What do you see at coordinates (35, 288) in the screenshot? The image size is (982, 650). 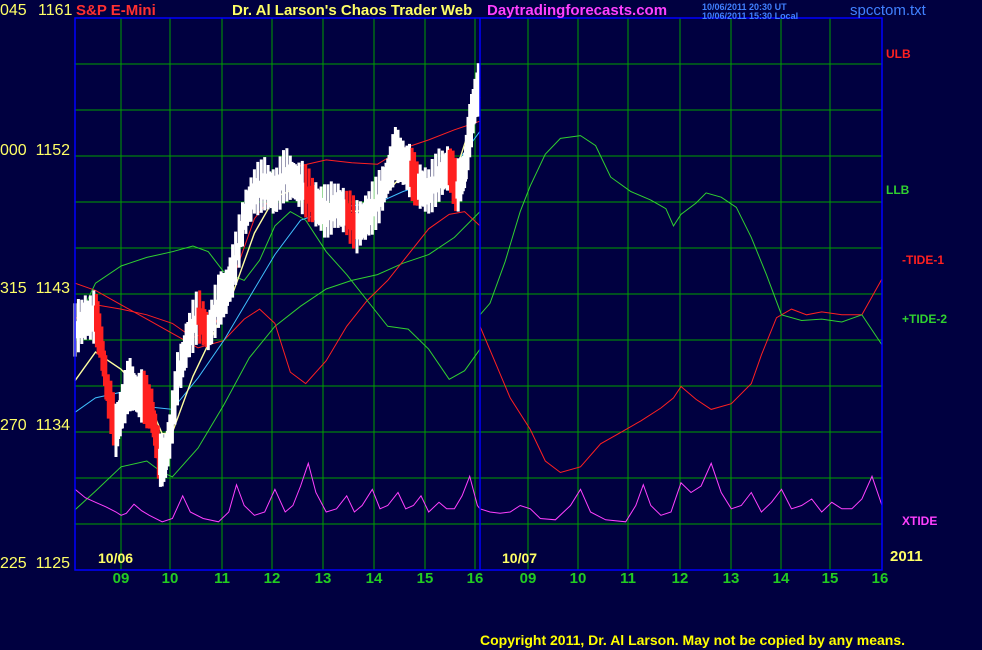 I see `y-tick-1143: 315 1143` at bounding box center [35, 288].